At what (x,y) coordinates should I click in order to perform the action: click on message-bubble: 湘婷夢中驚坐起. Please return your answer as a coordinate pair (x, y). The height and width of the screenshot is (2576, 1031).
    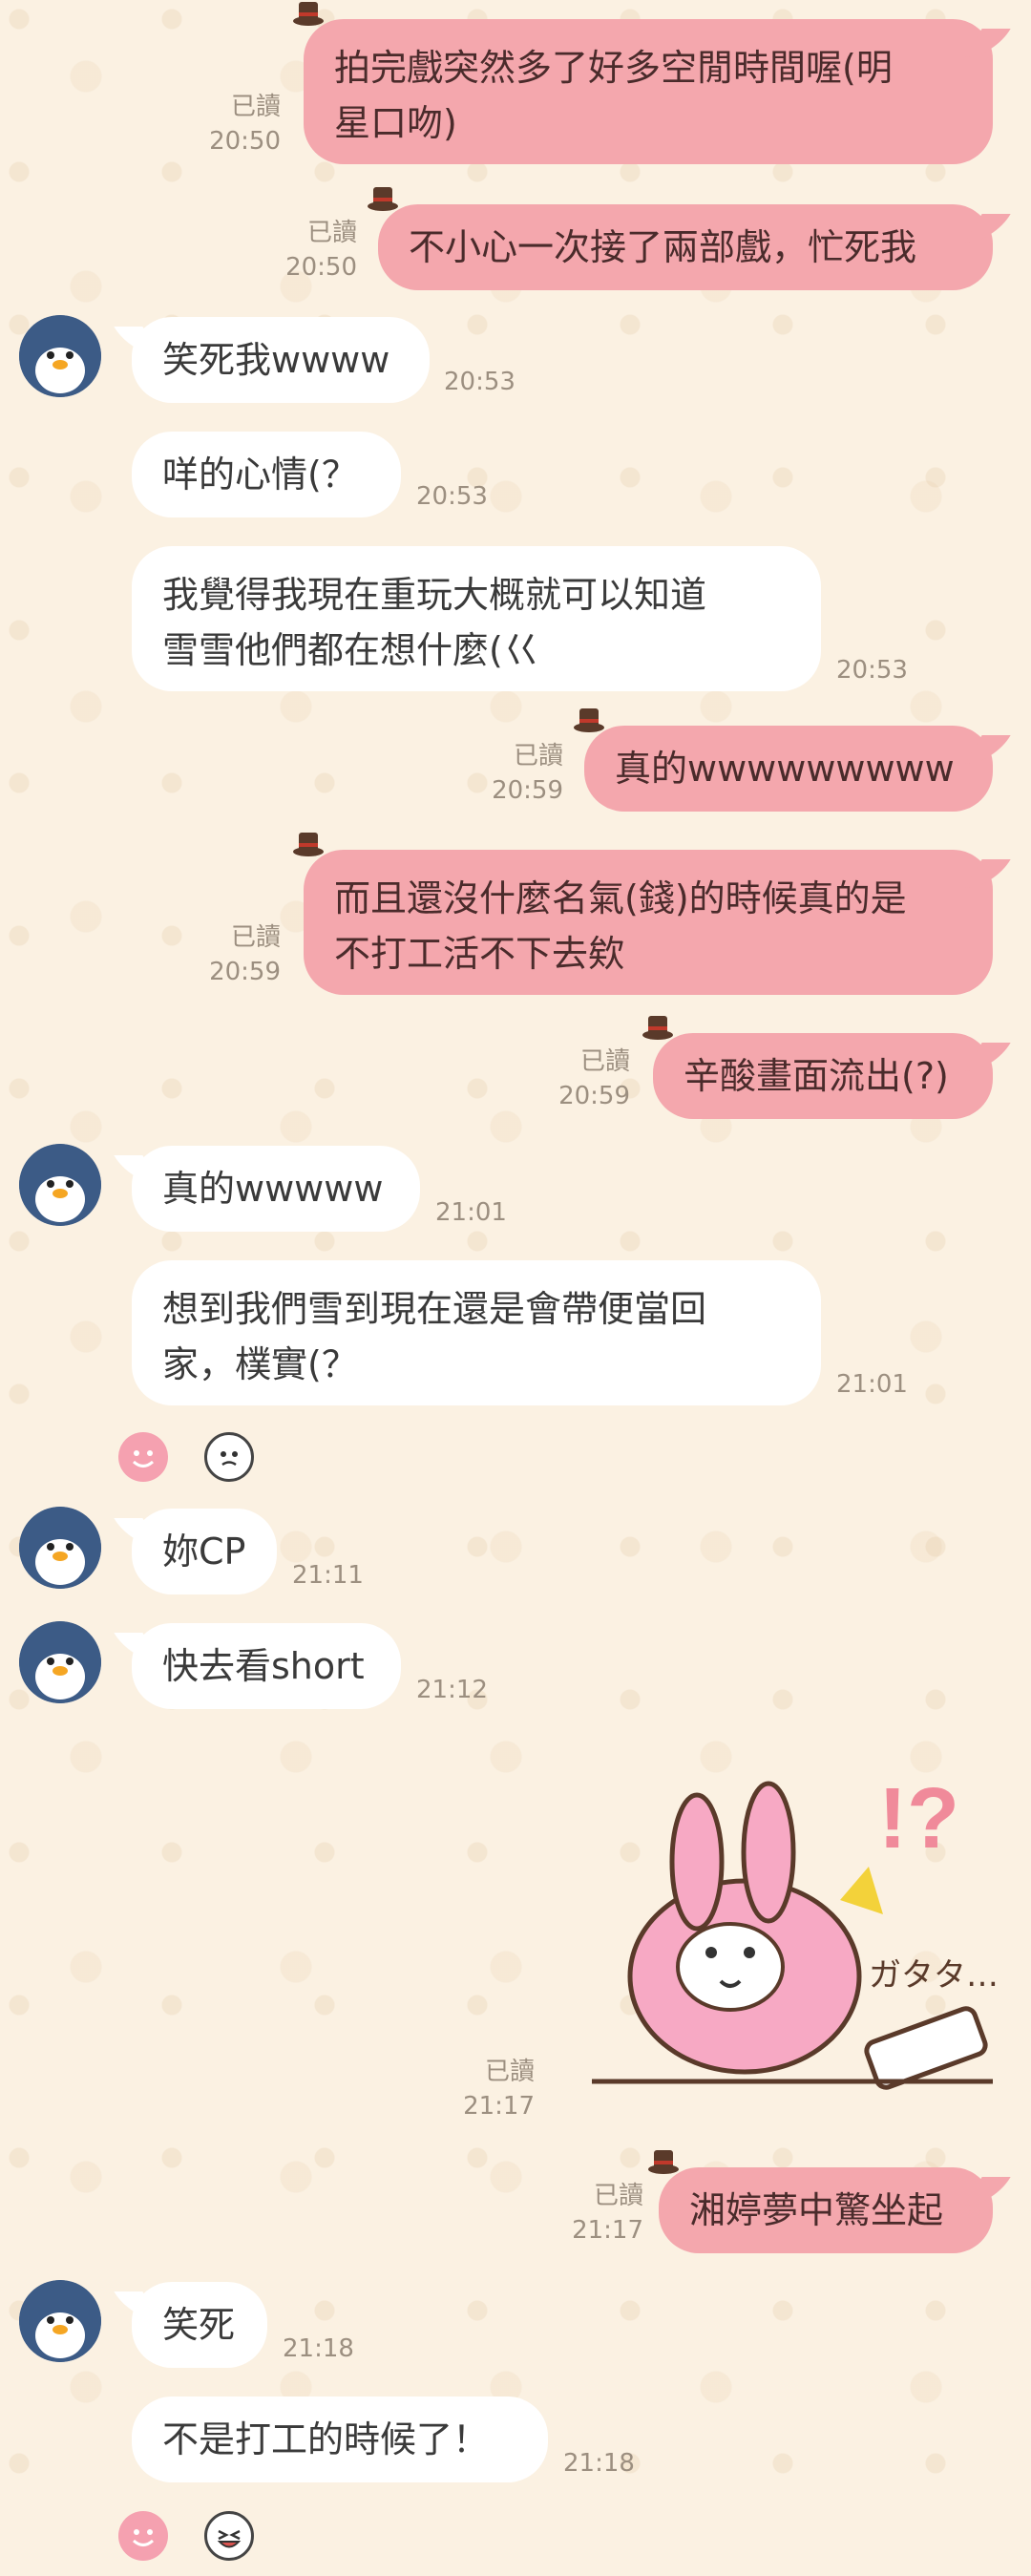
    Looking at the image, I should click on (820, 2201).